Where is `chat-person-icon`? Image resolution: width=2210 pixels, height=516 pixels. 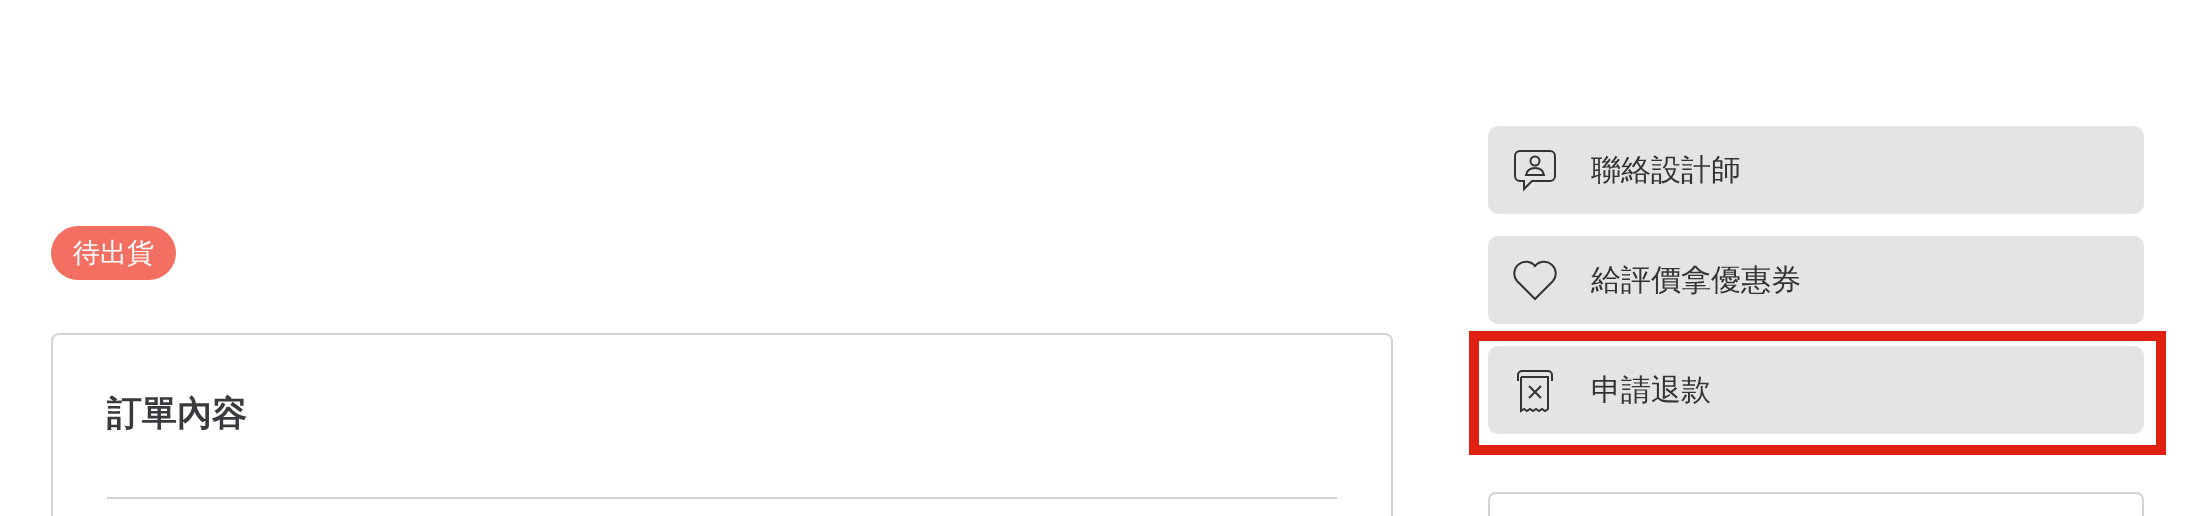
chat-person-icon is located at coordinates (1535, 170).